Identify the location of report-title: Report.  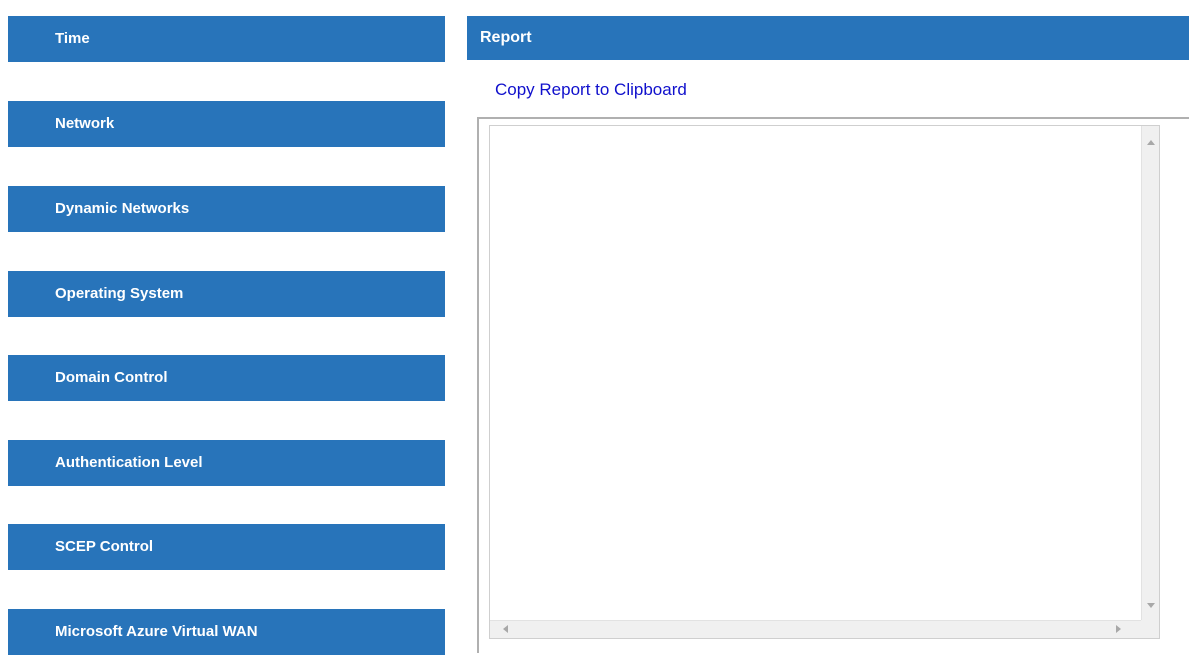
(506, 37).